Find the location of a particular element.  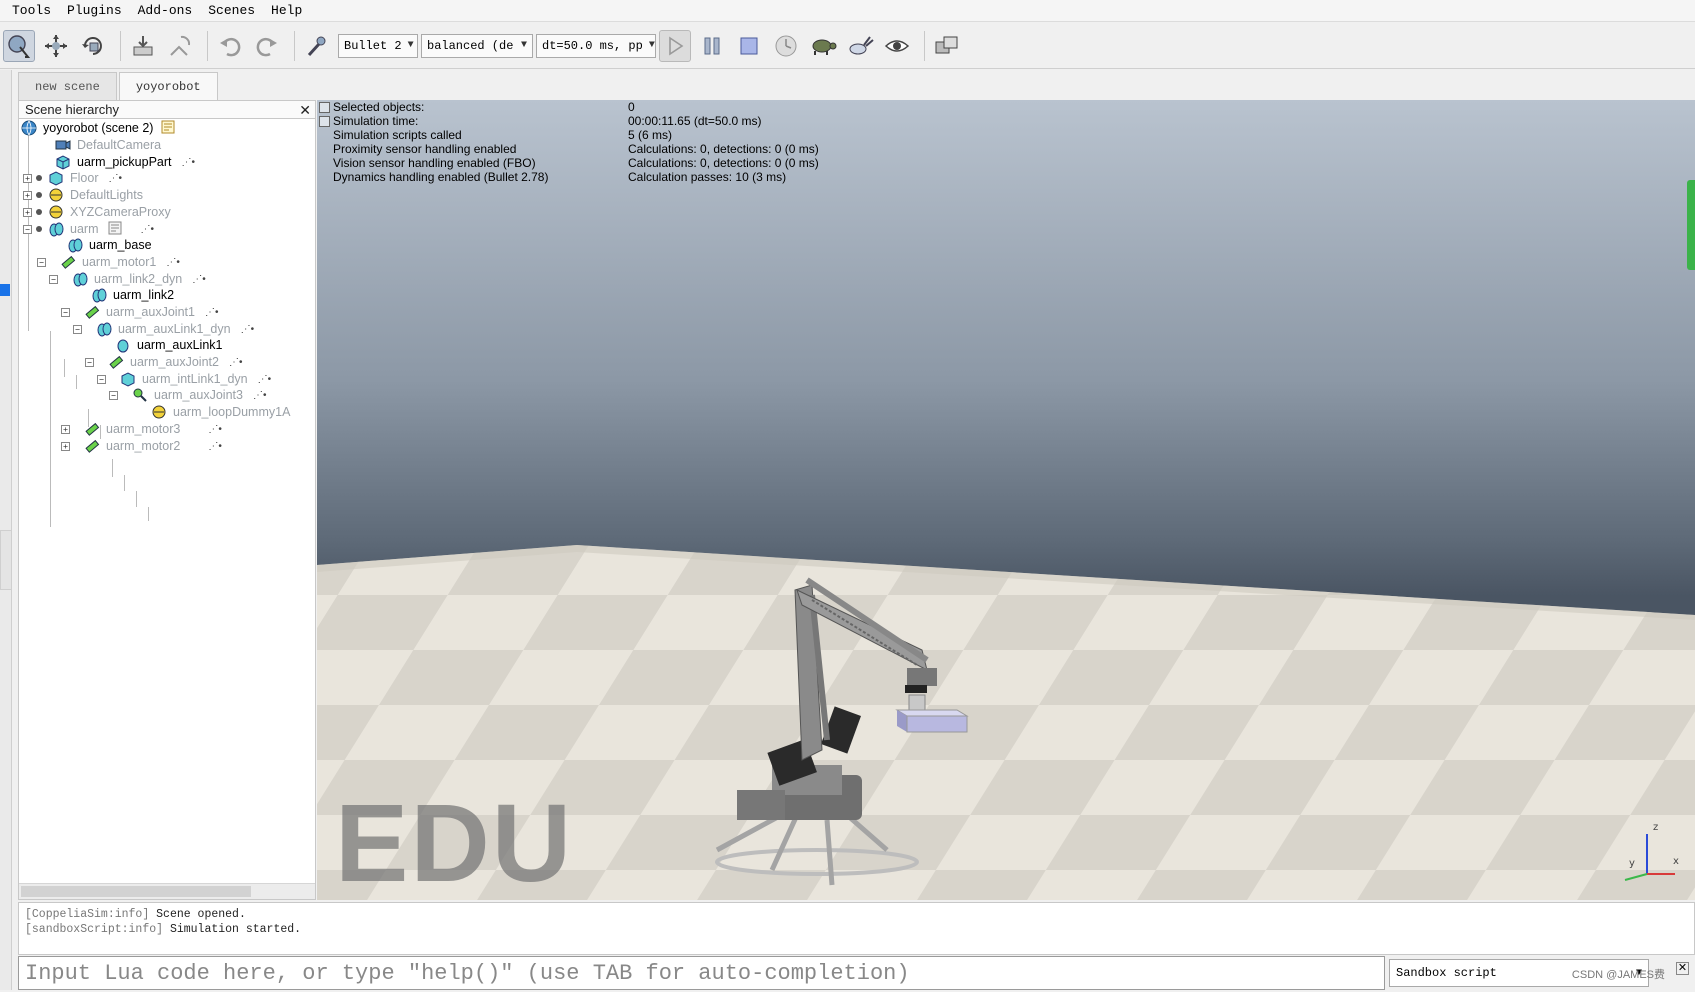

tree-item-uarm-auxlink1: uarm_auxLink1 is located at coordinates (168, 345).